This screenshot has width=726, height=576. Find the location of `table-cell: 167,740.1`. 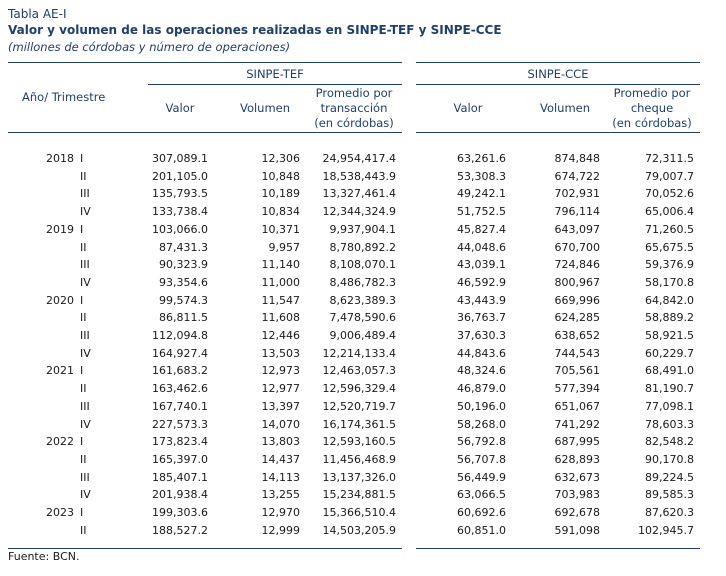

table-cell: 167,740.1 is located at coordinates (180, 406).